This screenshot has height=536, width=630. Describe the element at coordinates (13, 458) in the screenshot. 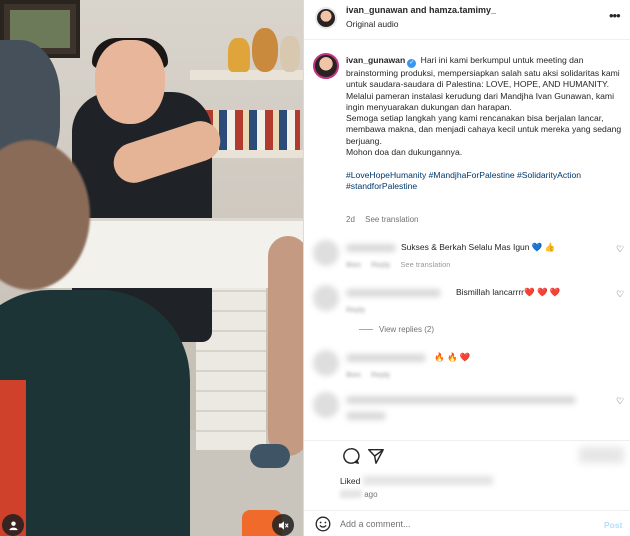

I see `foreground-stripe` at that location.